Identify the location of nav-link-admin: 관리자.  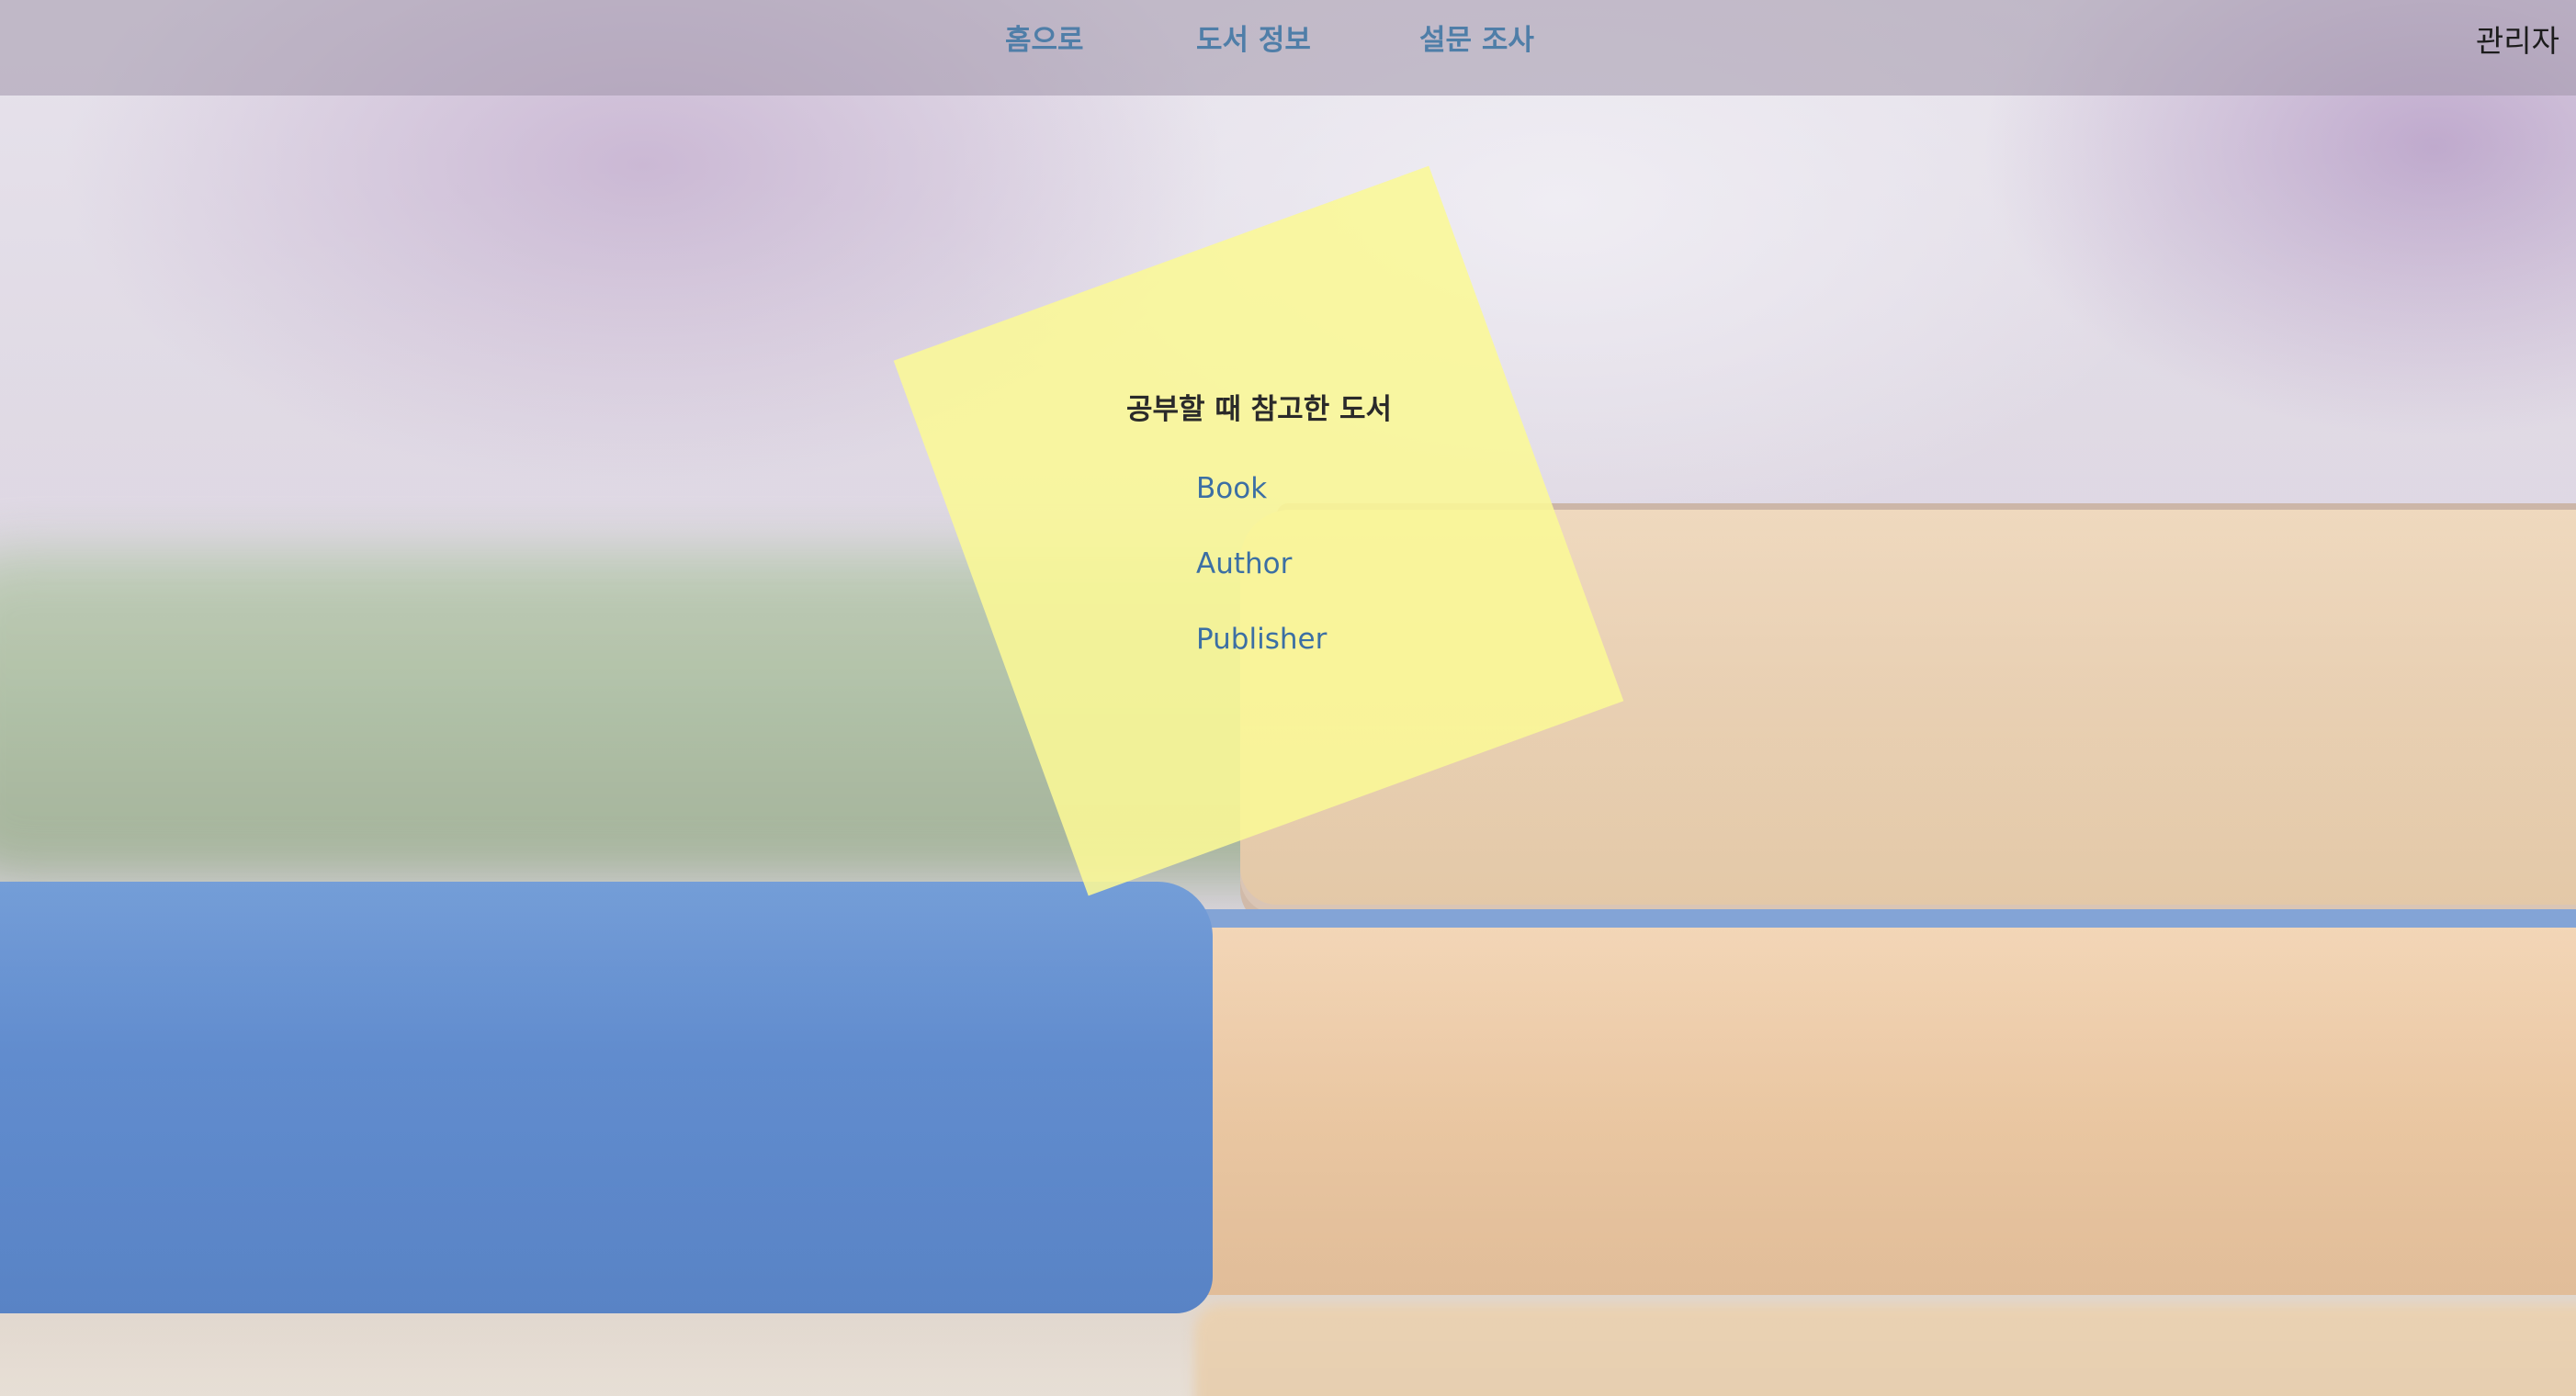
(2517, 39).